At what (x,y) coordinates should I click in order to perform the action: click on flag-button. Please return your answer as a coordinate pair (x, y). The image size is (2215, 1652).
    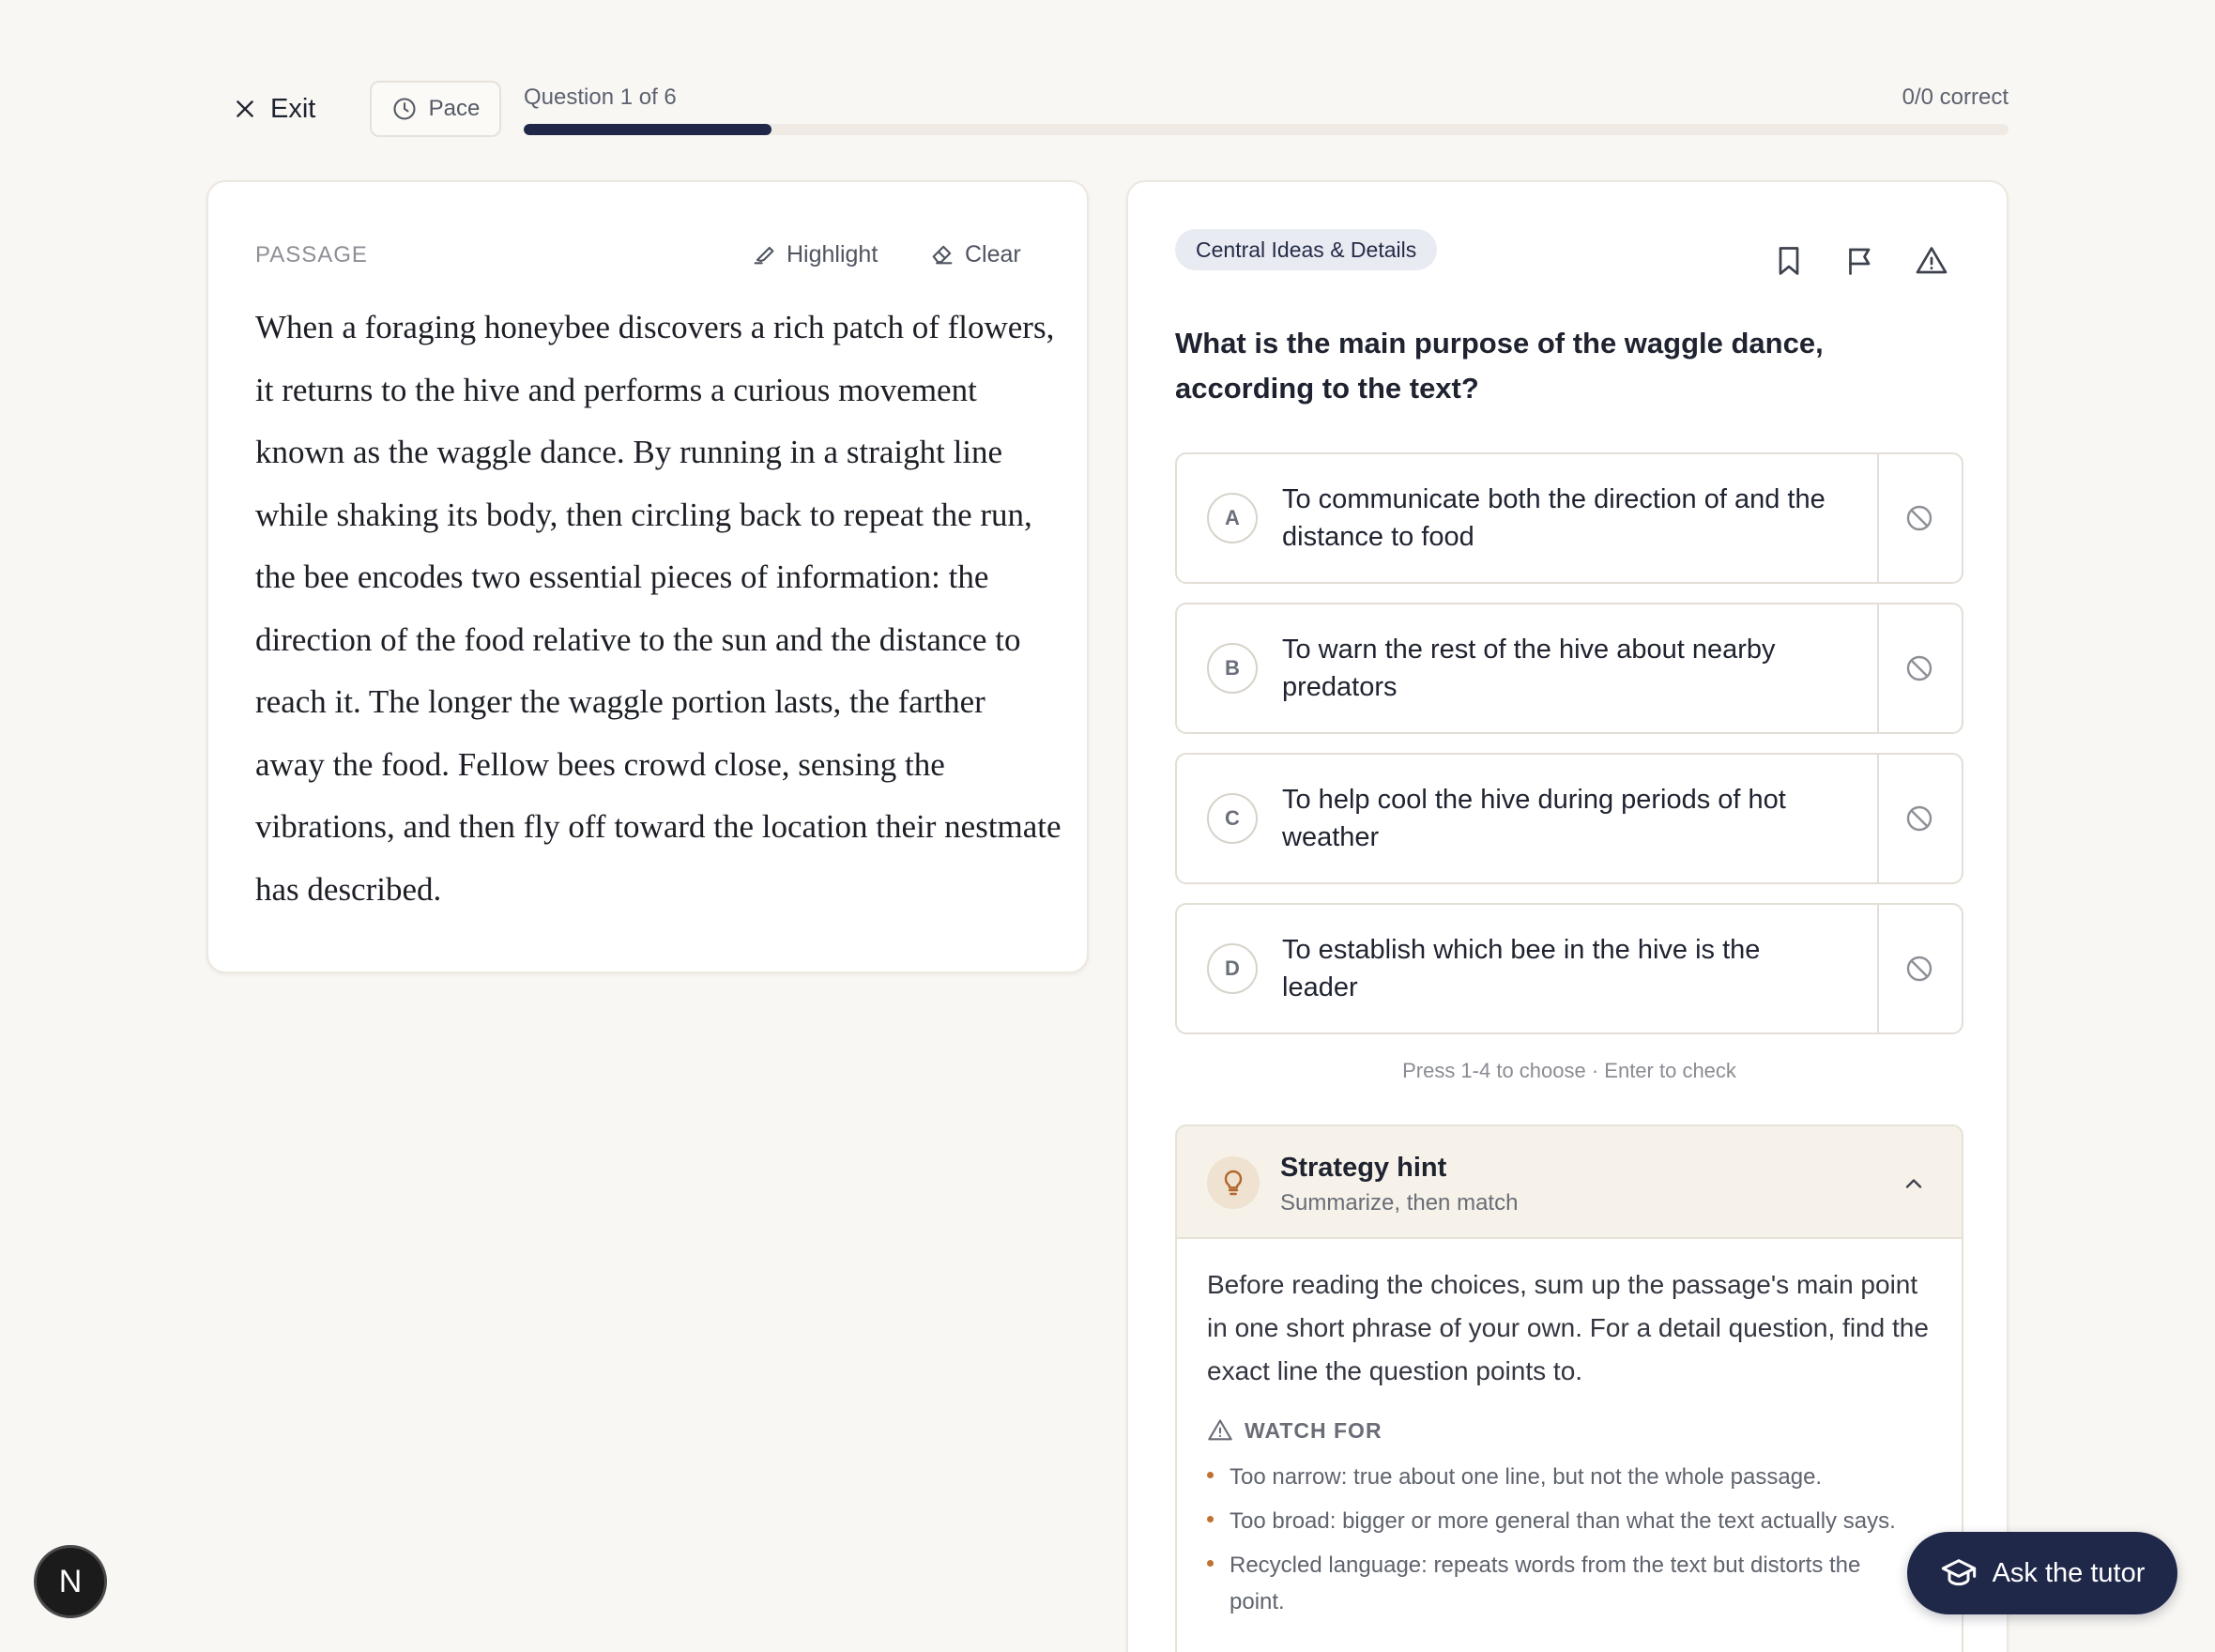
    Looking at the image, I should click on (1860, 261).